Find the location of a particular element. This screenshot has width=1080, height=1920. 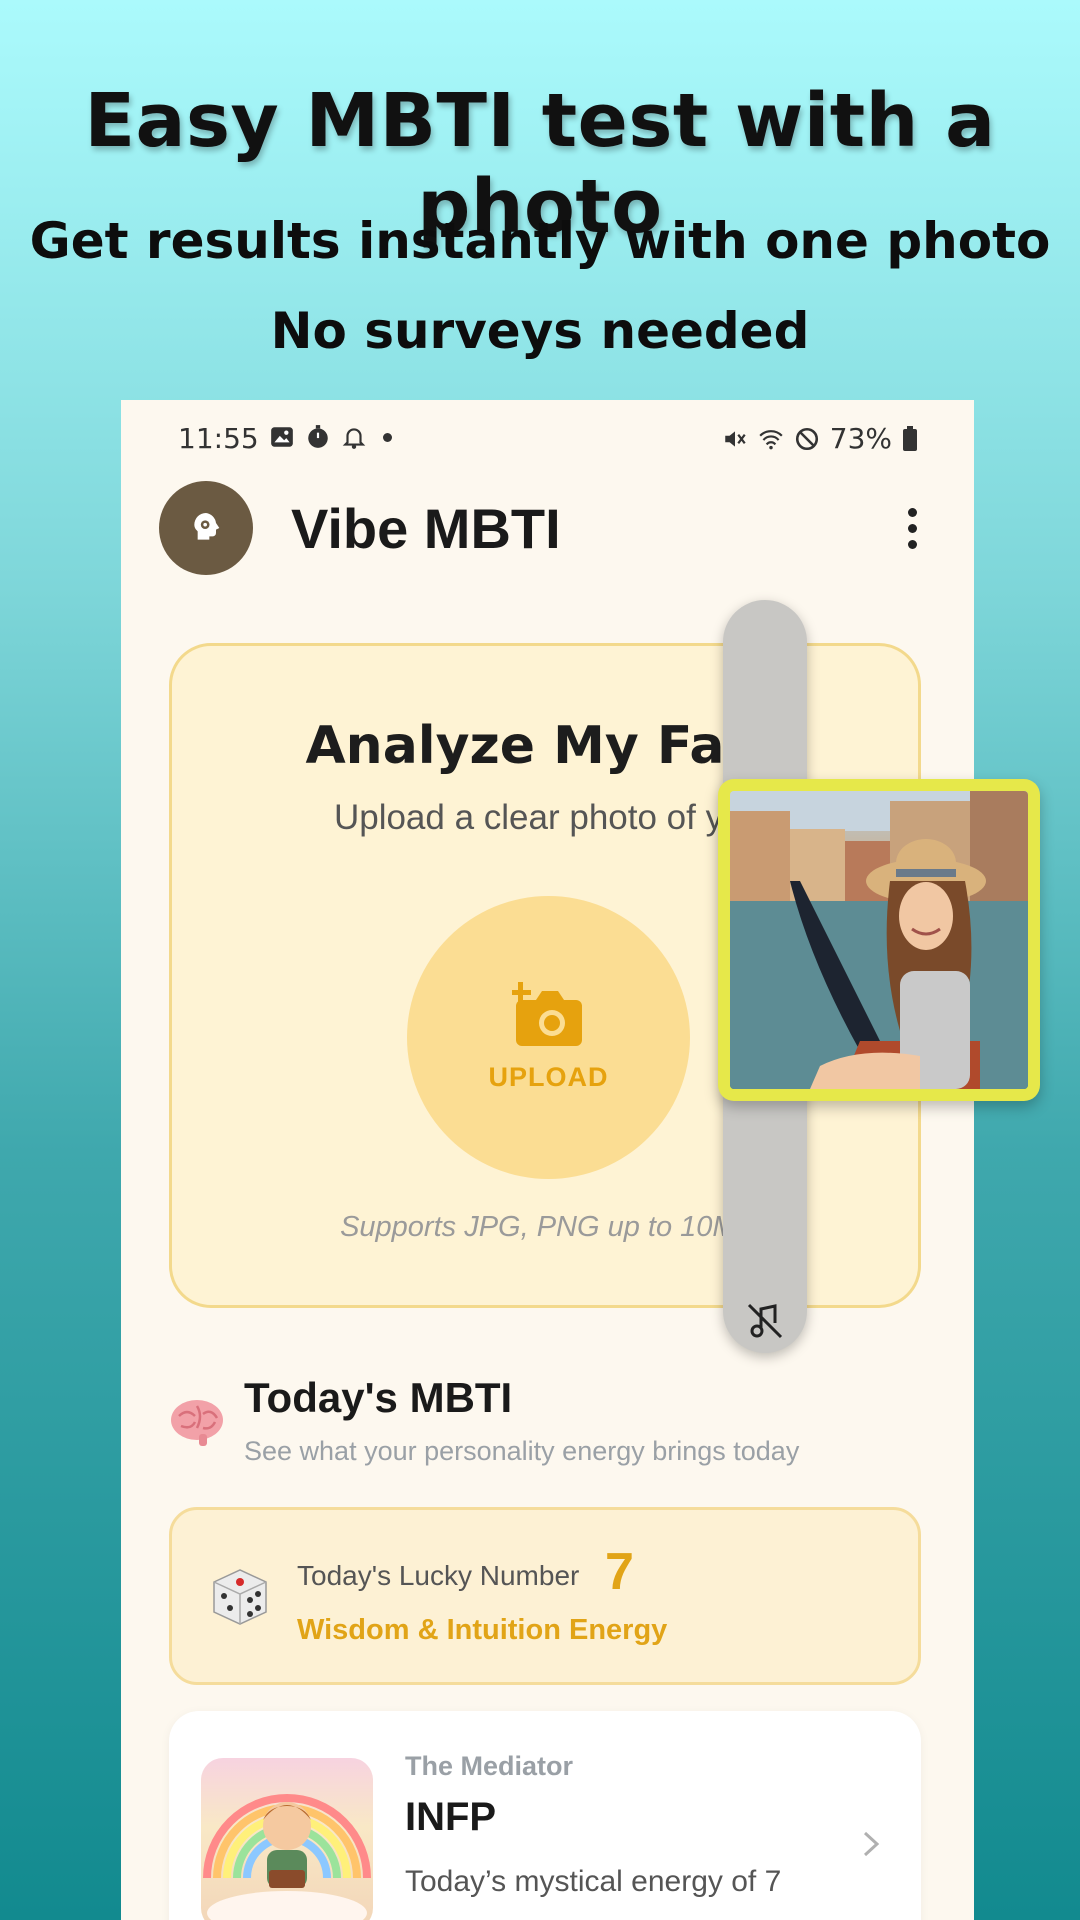

sample-photo is located at coordinates (879, 940).